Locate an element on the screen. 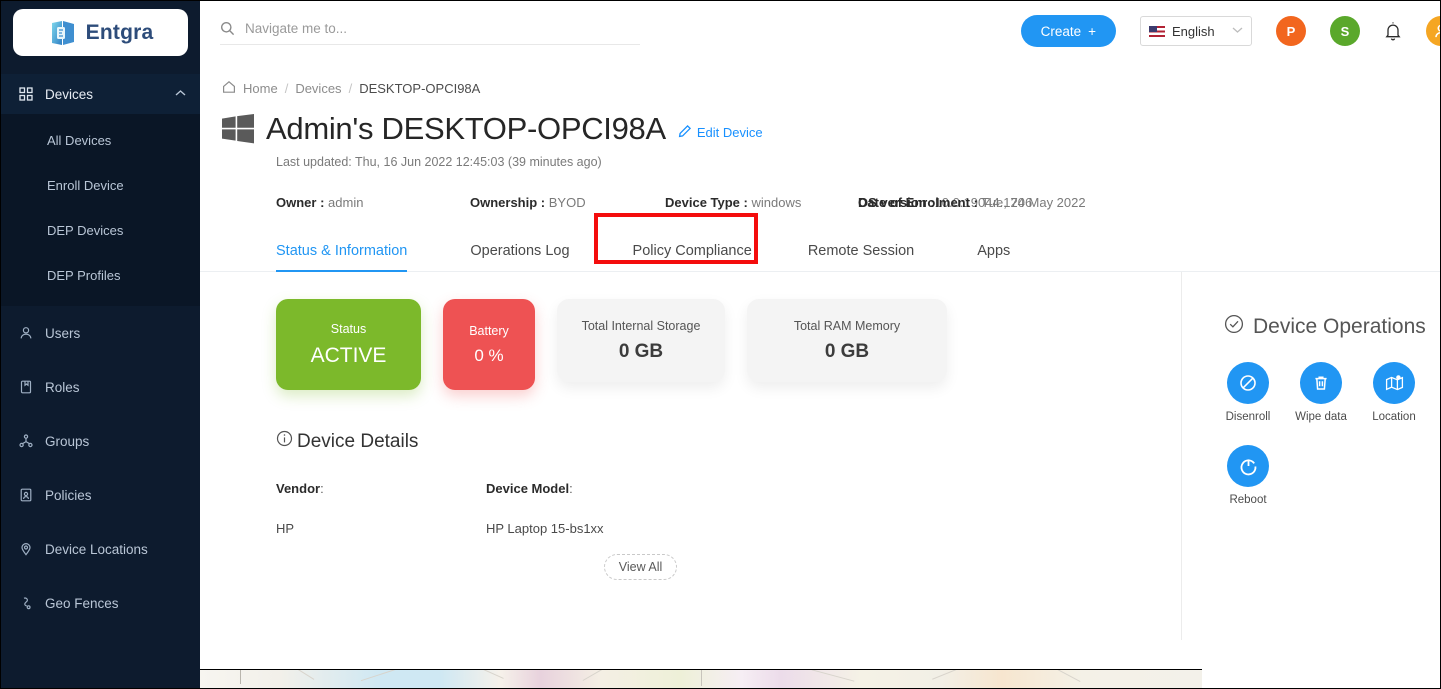 This screenshot has width=1441, height=689. sidebar-item-label: Roles is located at coordinates (62, 387).